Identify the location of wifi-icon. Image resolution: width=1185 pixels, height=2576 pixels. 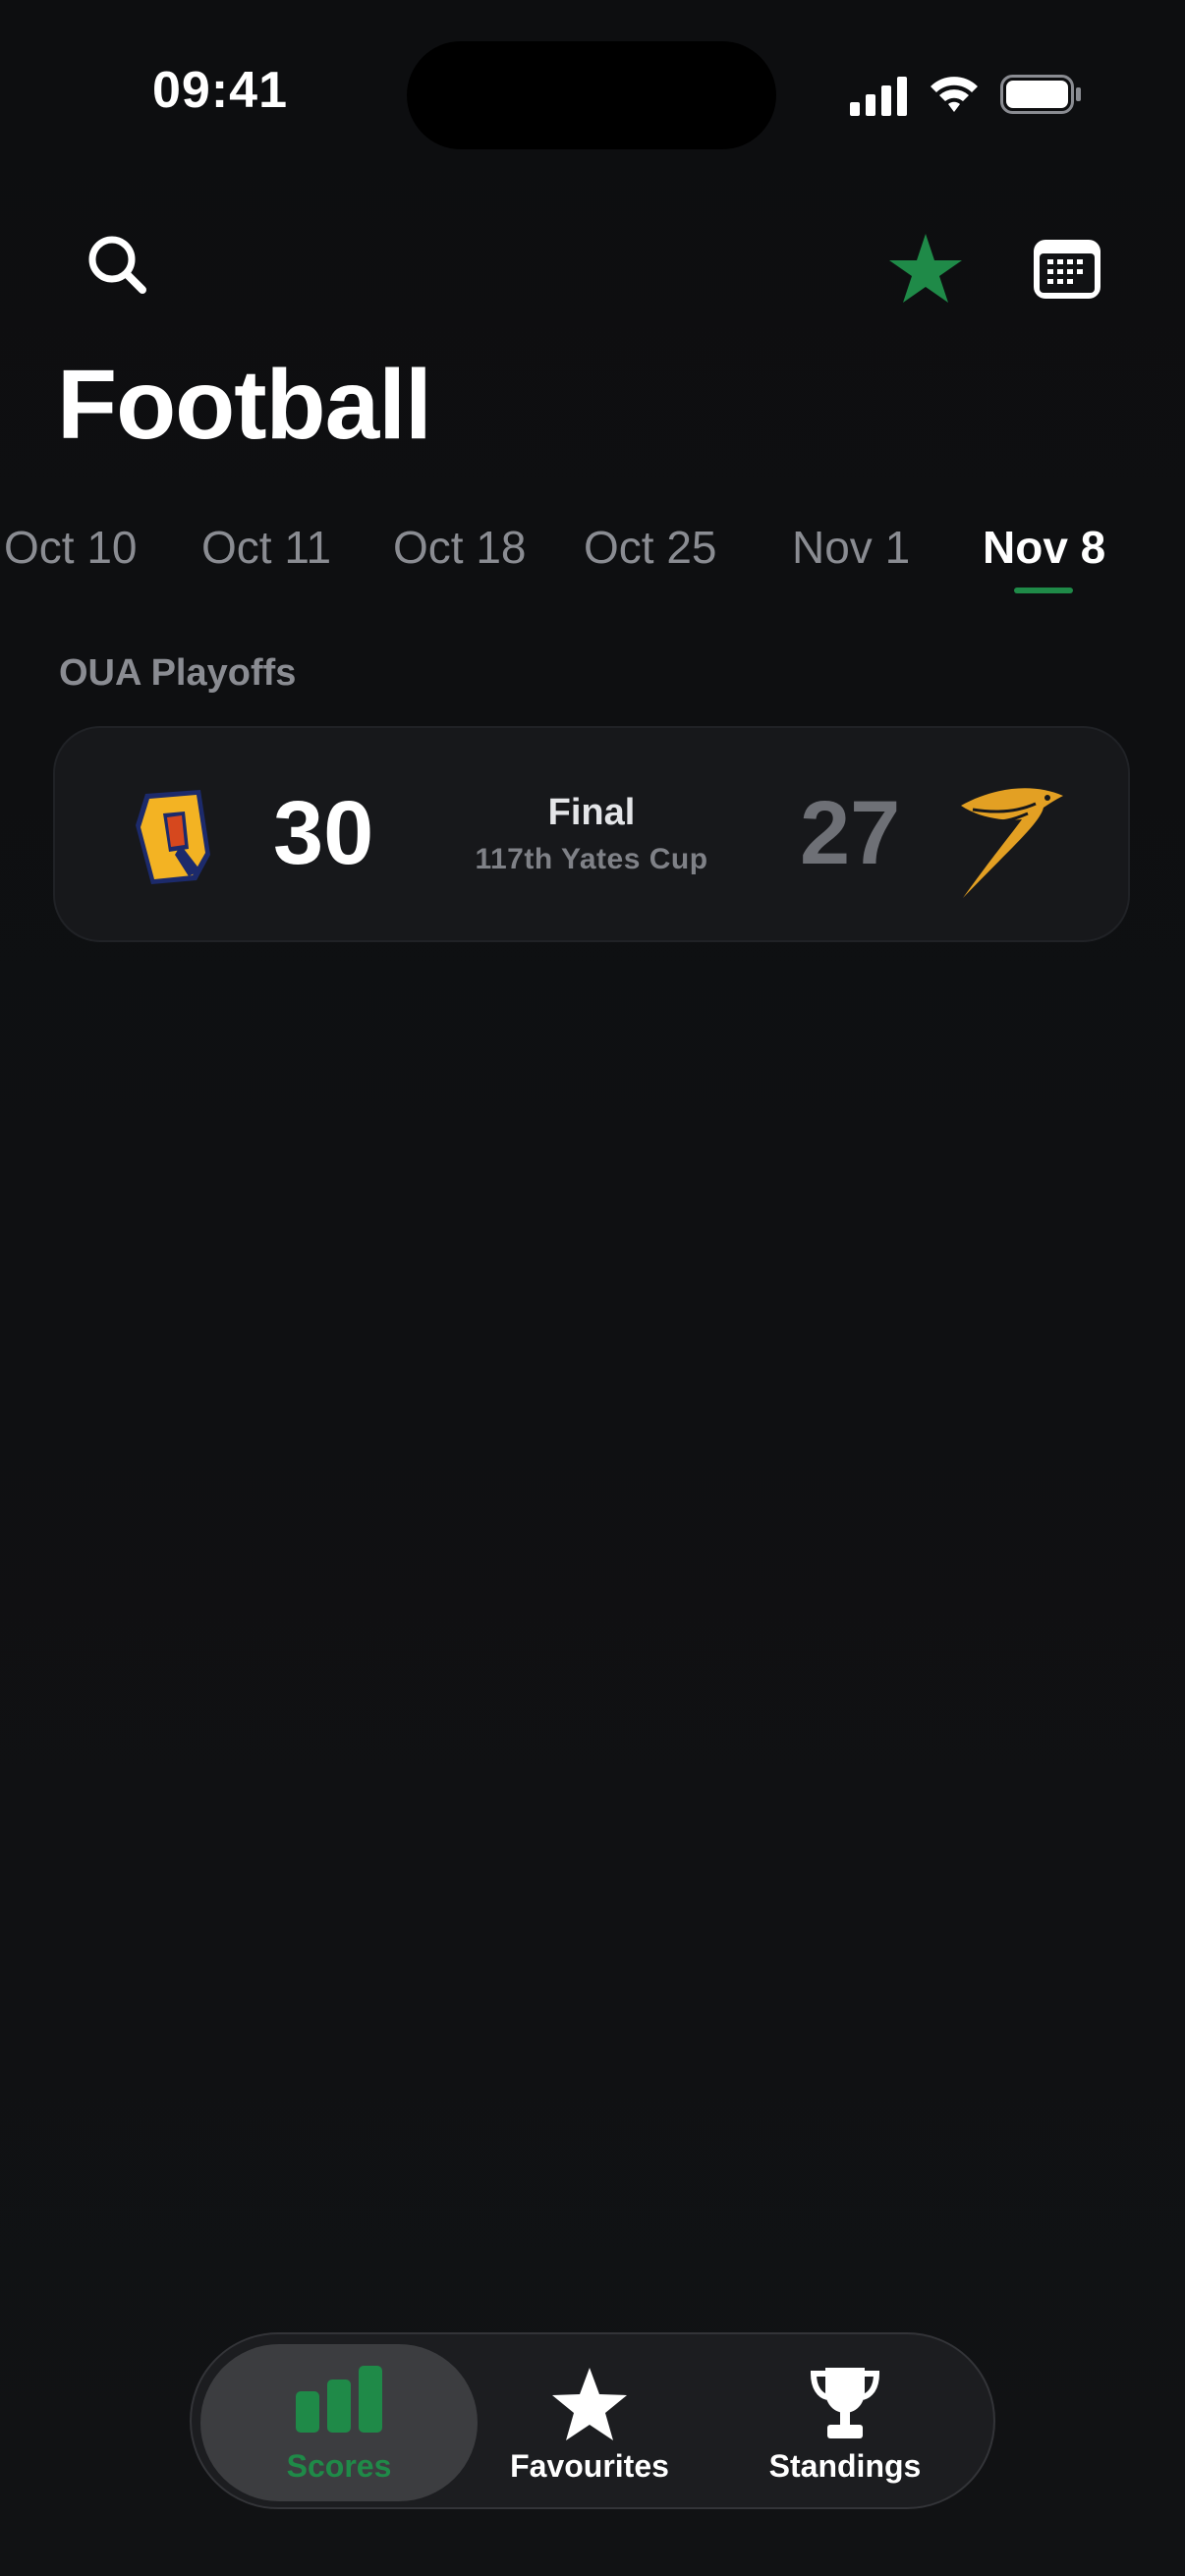
(955, 97).